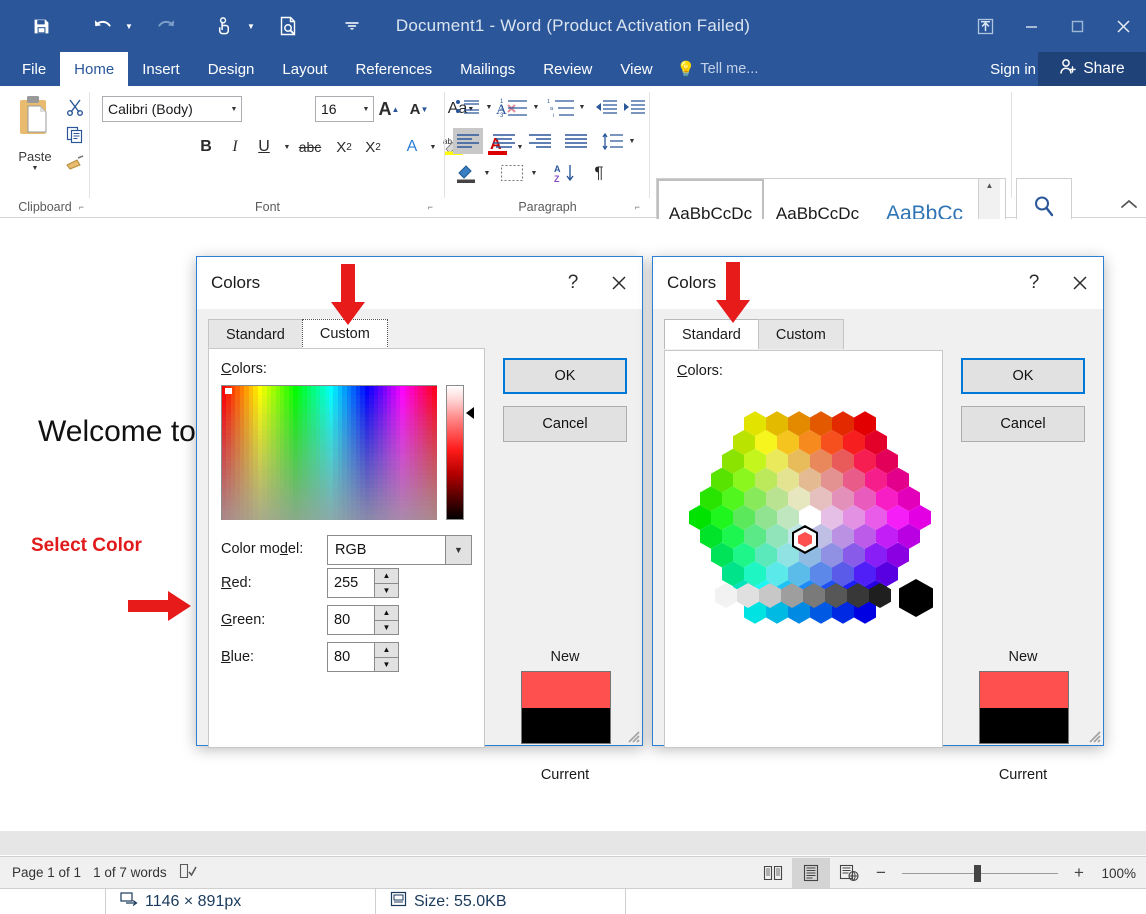 Image resolution: width=1146 pixels, height=914 pixels. I want to click on web-layout-icon, so click(849, 873).